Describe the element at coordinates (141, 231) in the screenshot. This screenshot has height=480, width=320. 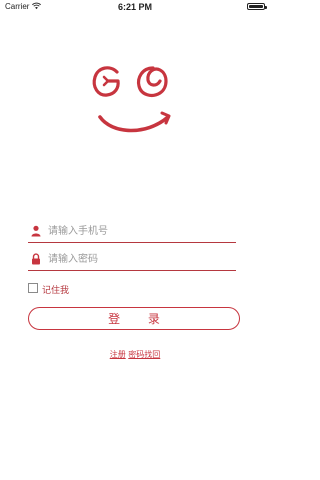
I see `phone-input` at that location.